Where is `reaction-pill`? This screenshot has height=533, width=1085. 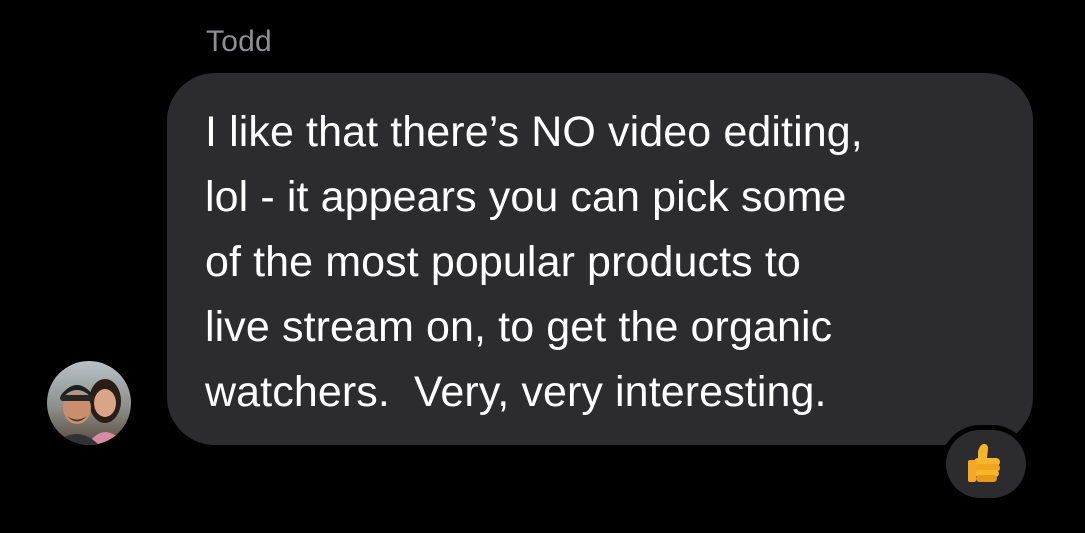
reaction-pill is located at coordinates (986, 464).